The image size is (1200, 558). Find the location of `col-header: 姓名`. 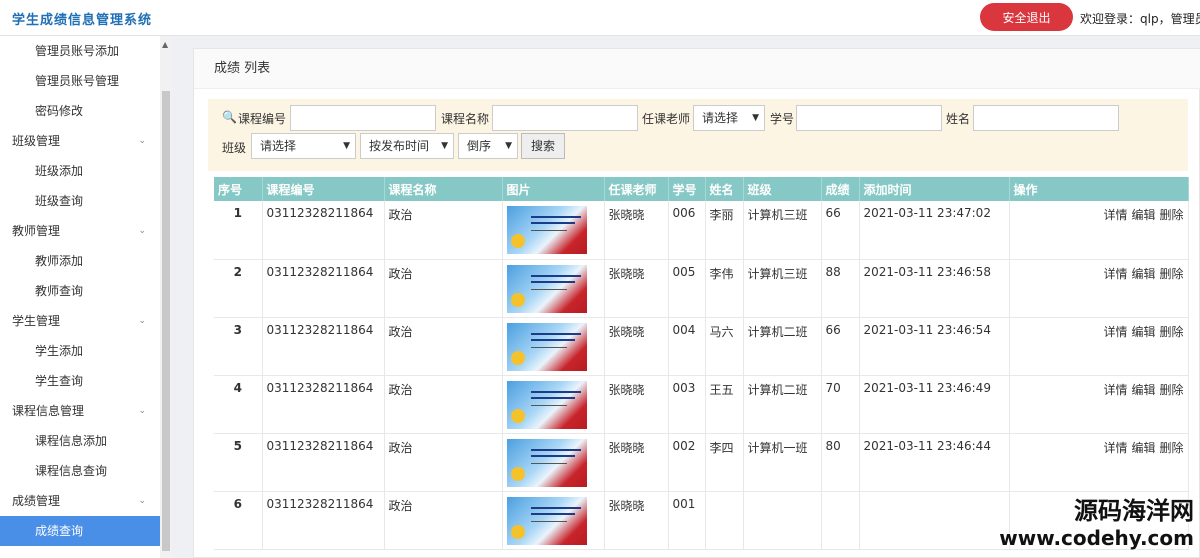

col-header: 姓名 is located at coordinates (724, 189).